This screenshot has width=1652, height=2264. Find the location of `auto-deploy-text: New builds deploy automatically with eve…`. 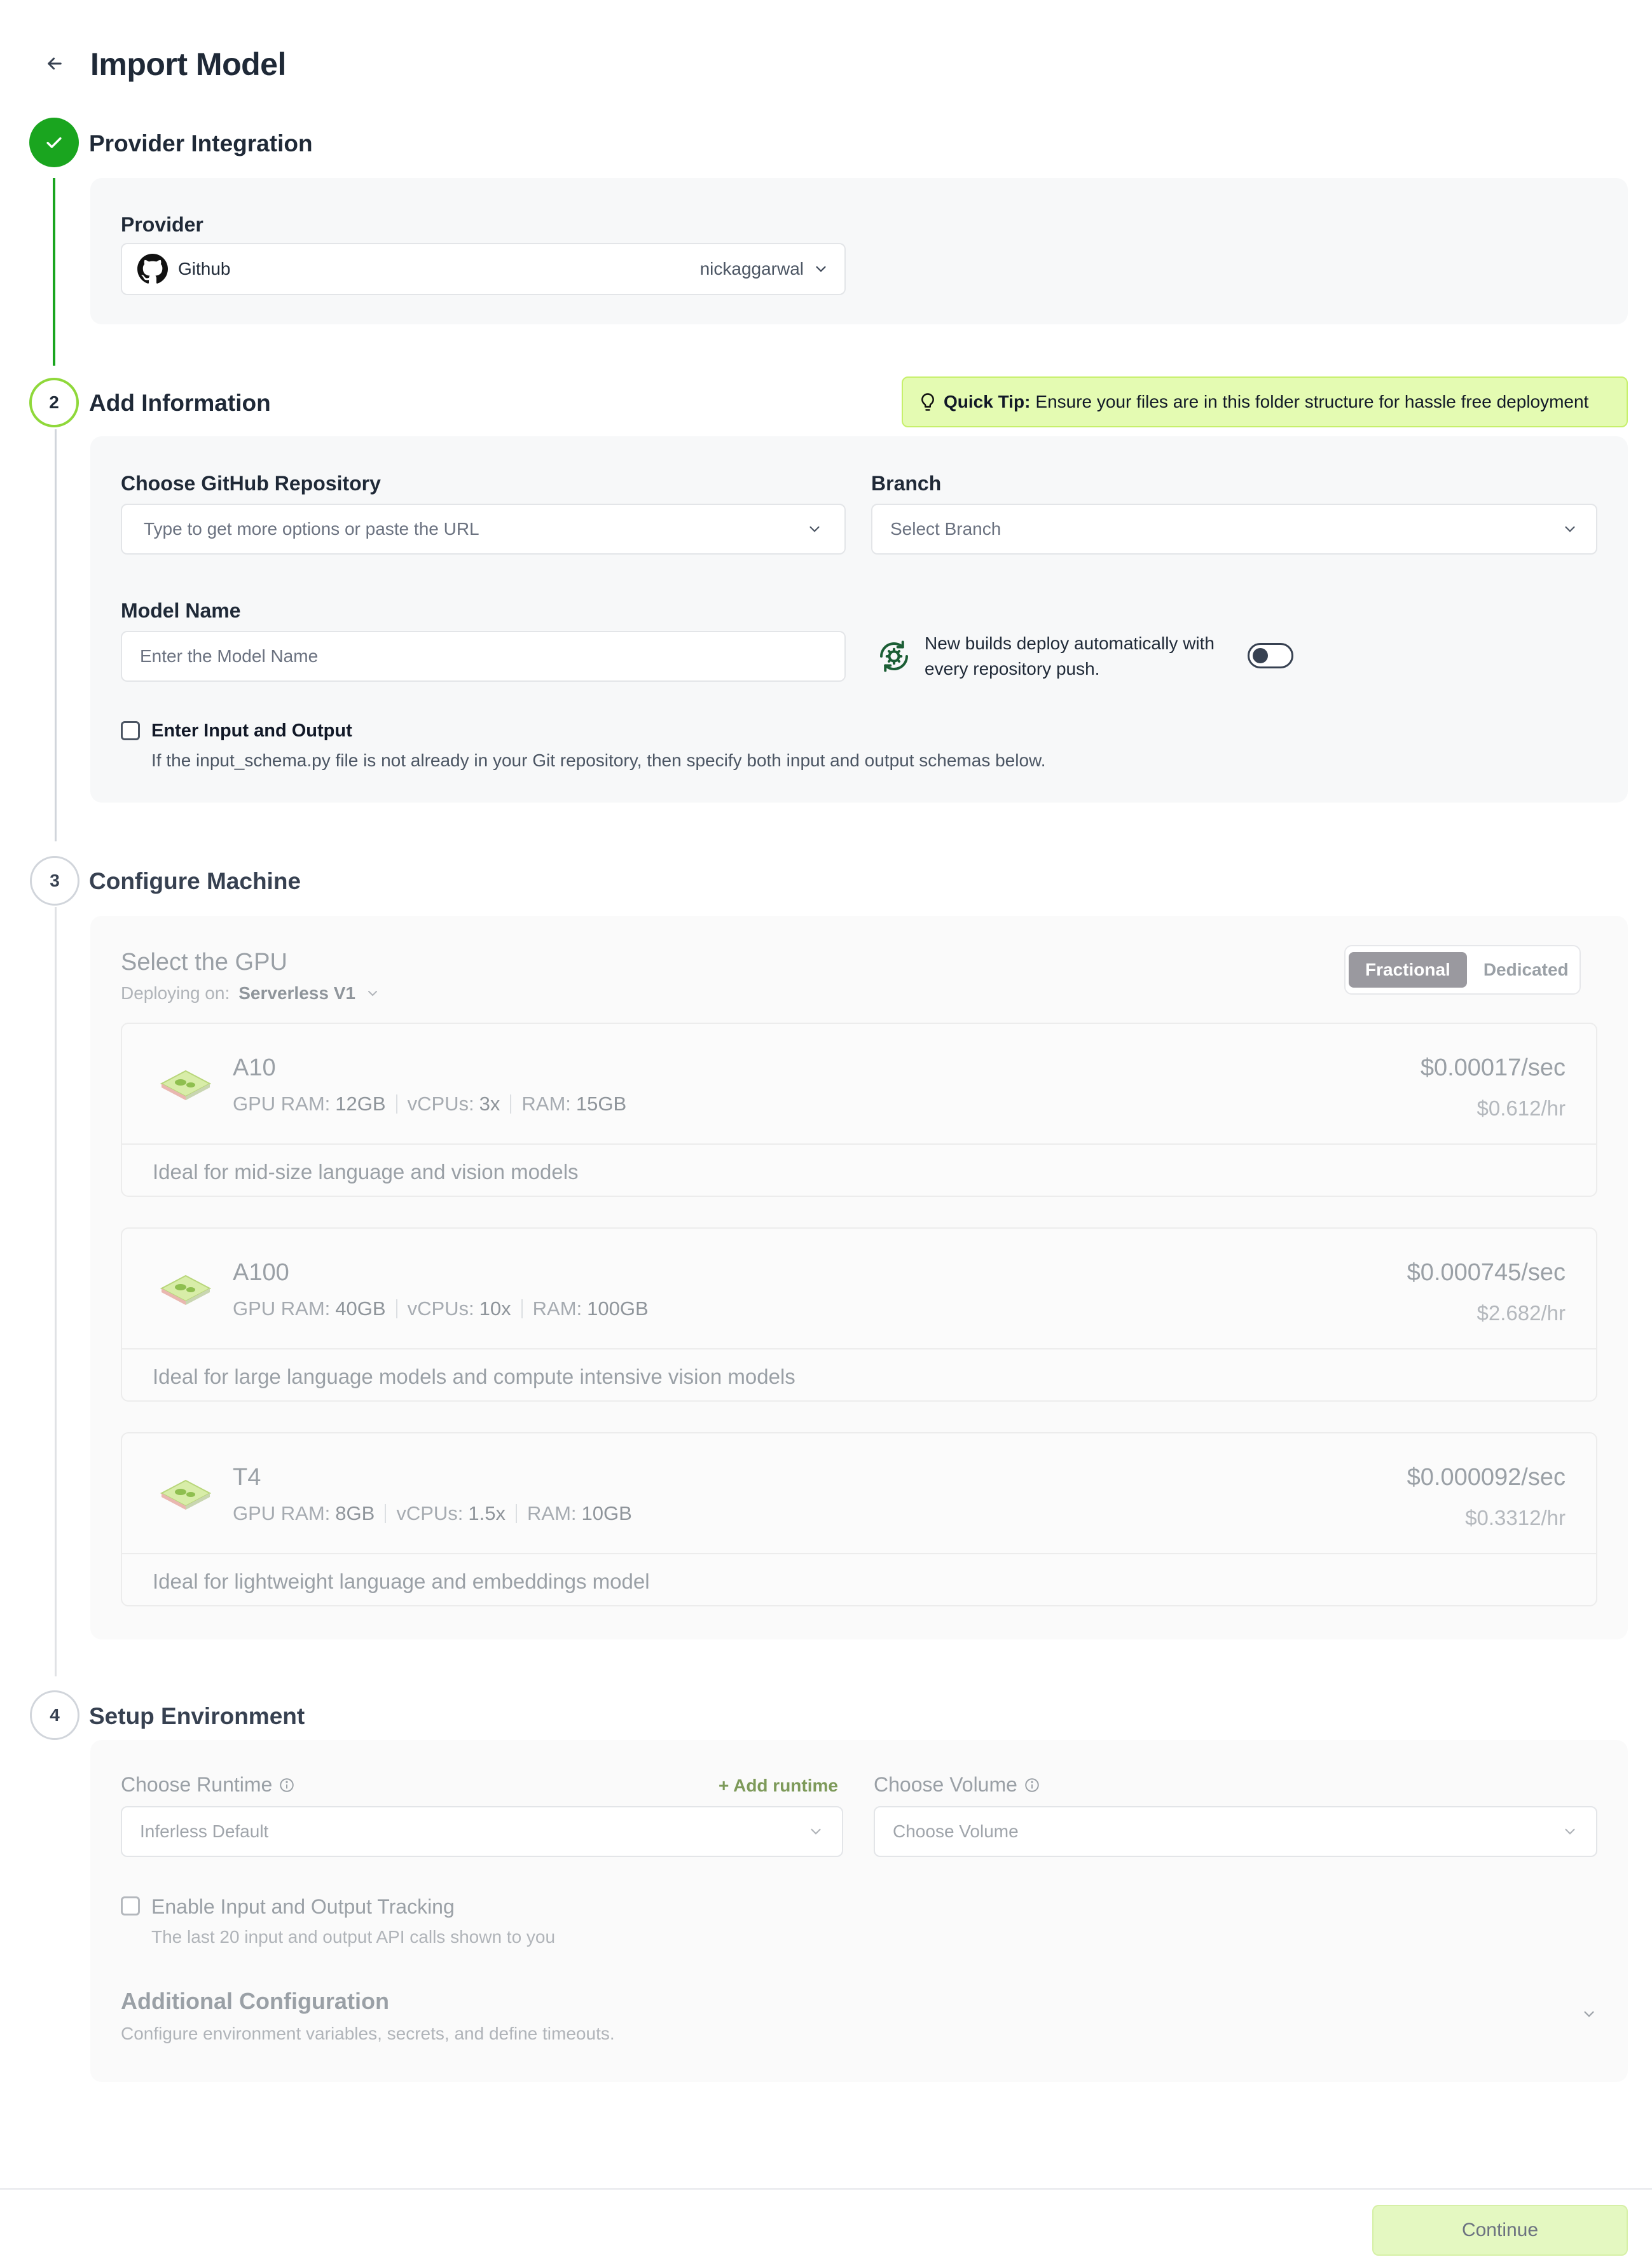

auto-deploy-text: New builds deploy automatically with eve… is located at coordinates (1070, 656).